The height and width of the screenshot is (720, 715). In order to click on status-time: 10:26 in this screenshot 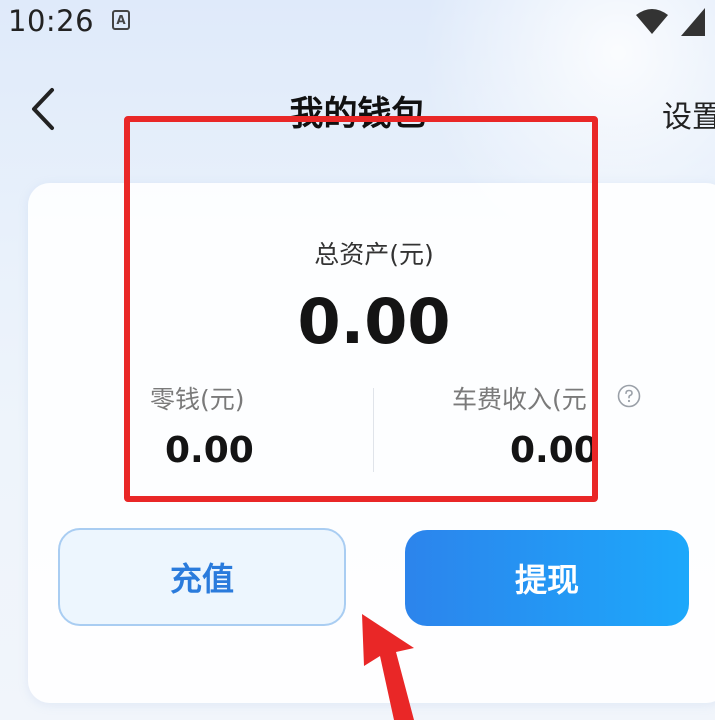, I will do `click(51, 21)`.